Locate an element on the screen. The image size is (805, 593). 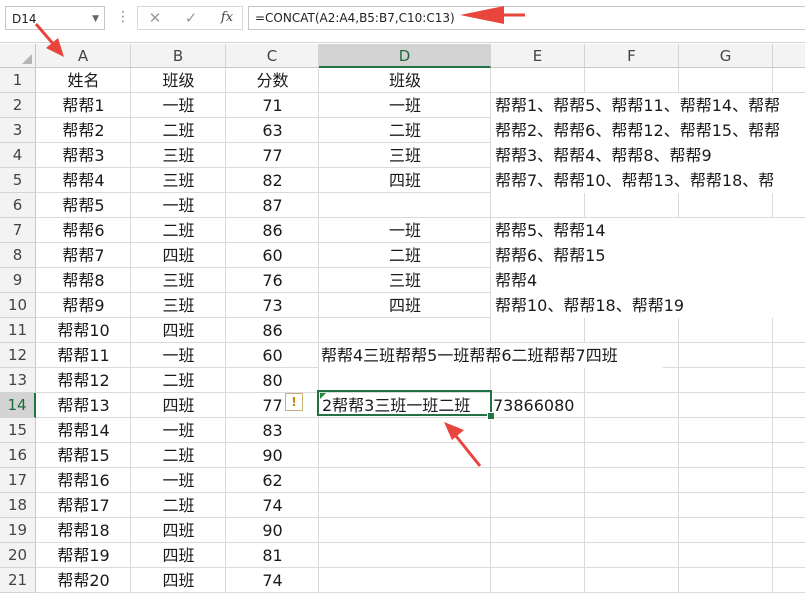
header-class: 班级 is located at coordinates (178, 80).